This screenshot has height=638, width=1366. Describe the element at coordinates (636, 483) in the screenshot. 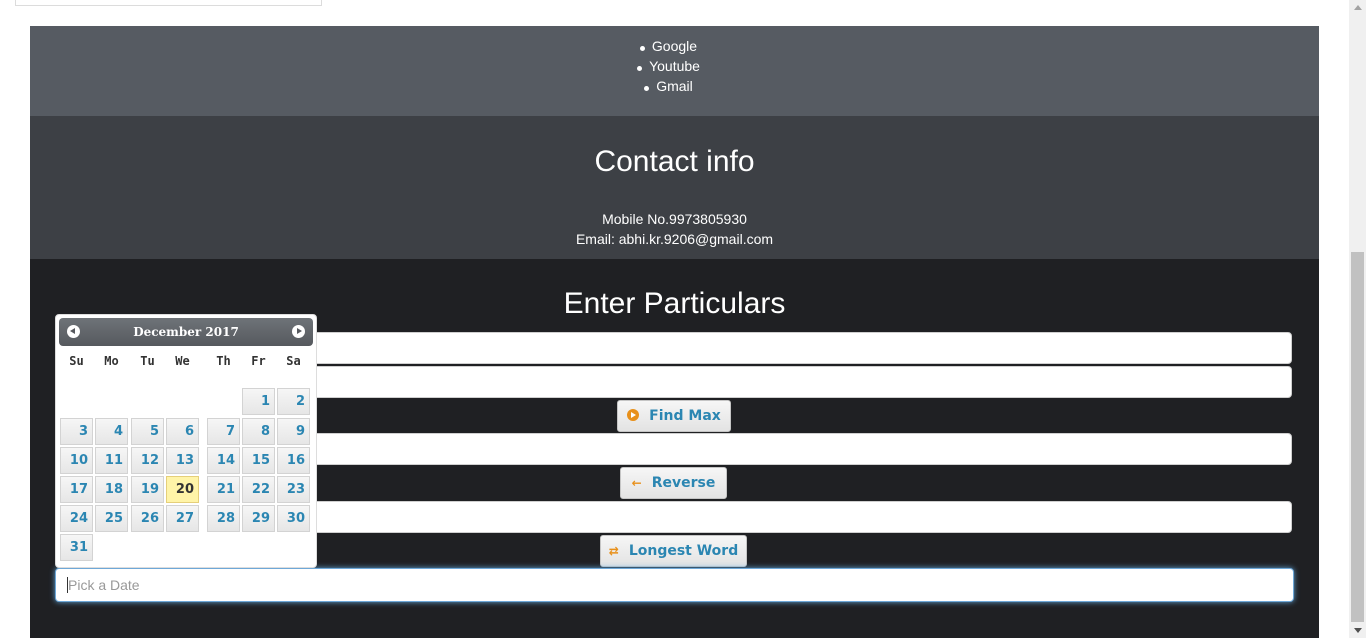

I see `arrow-left-icon: ←` at that location.